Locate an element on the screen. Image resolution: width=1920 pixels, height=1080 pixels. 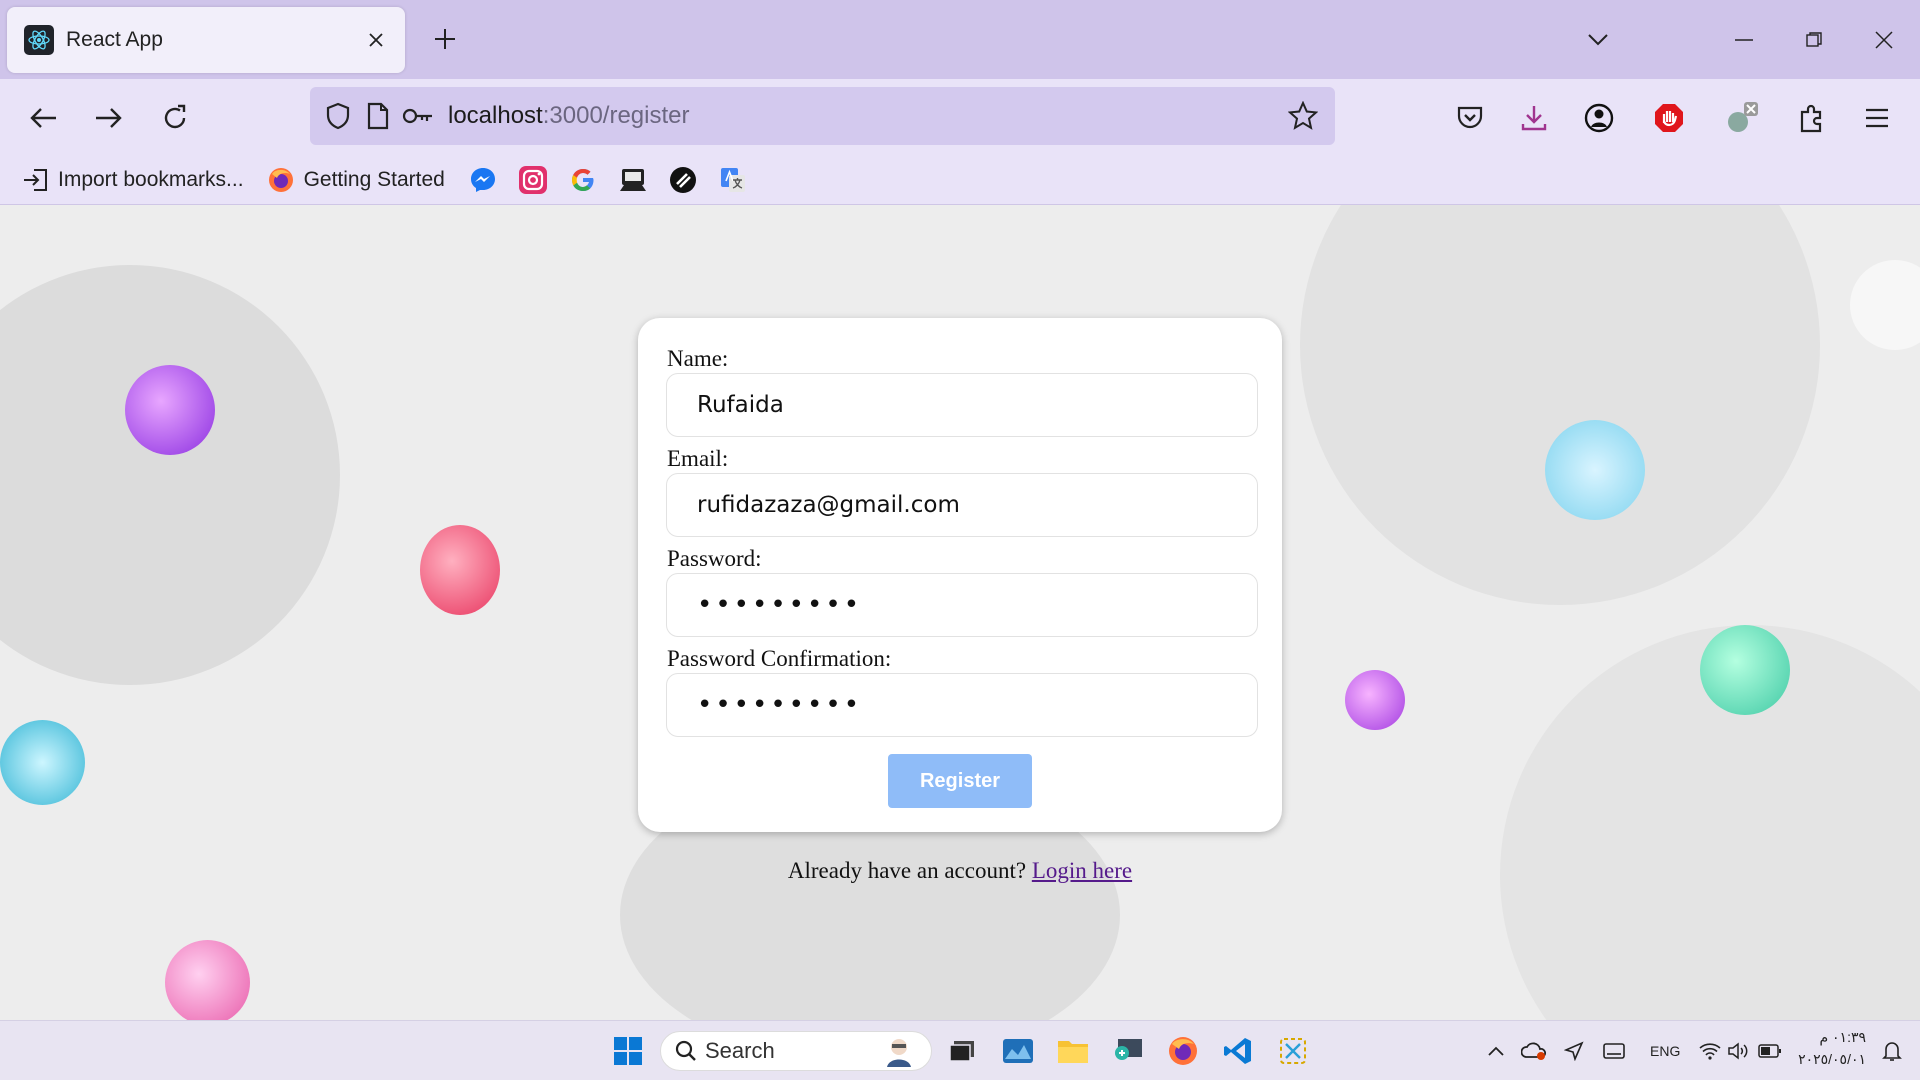
google-icon is located at coordinates (583, 180).